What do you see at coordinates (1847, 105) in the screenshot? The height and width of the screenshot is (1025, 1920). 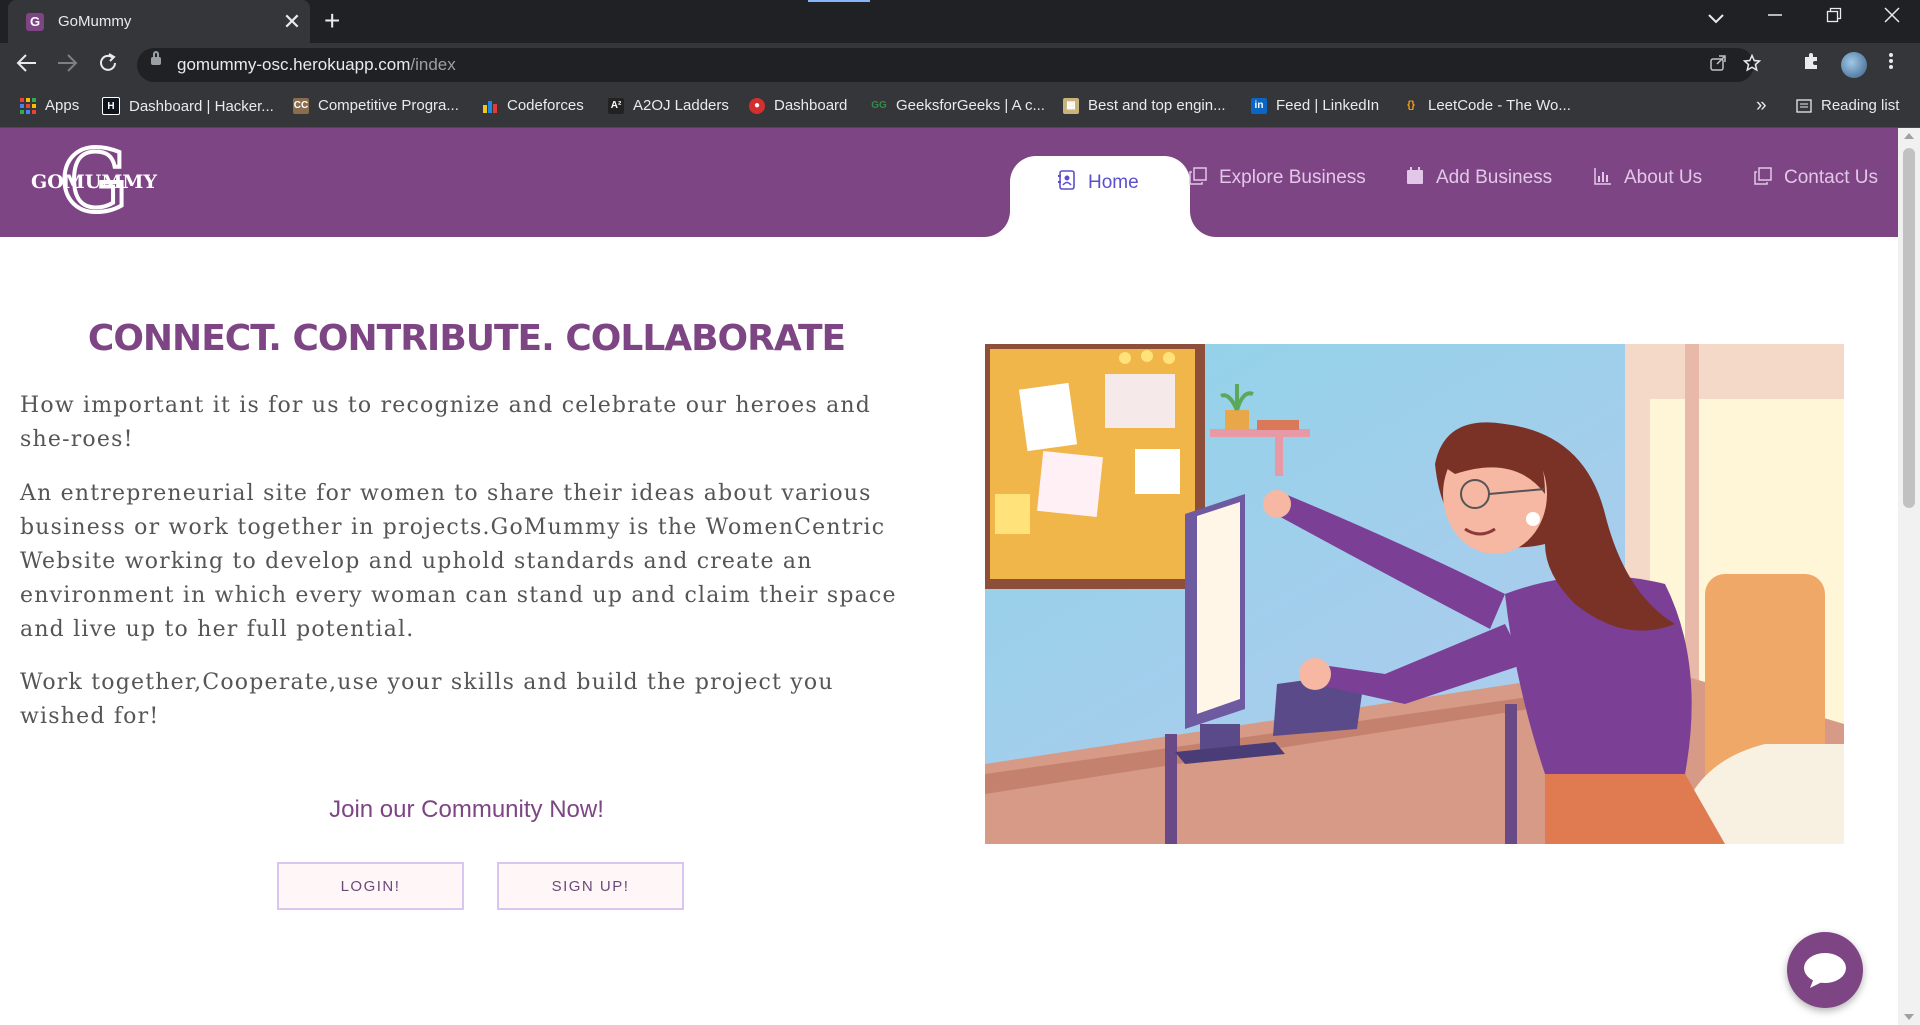 I see `reading-list-button: Reading list` at bounding box center [1847, 105].